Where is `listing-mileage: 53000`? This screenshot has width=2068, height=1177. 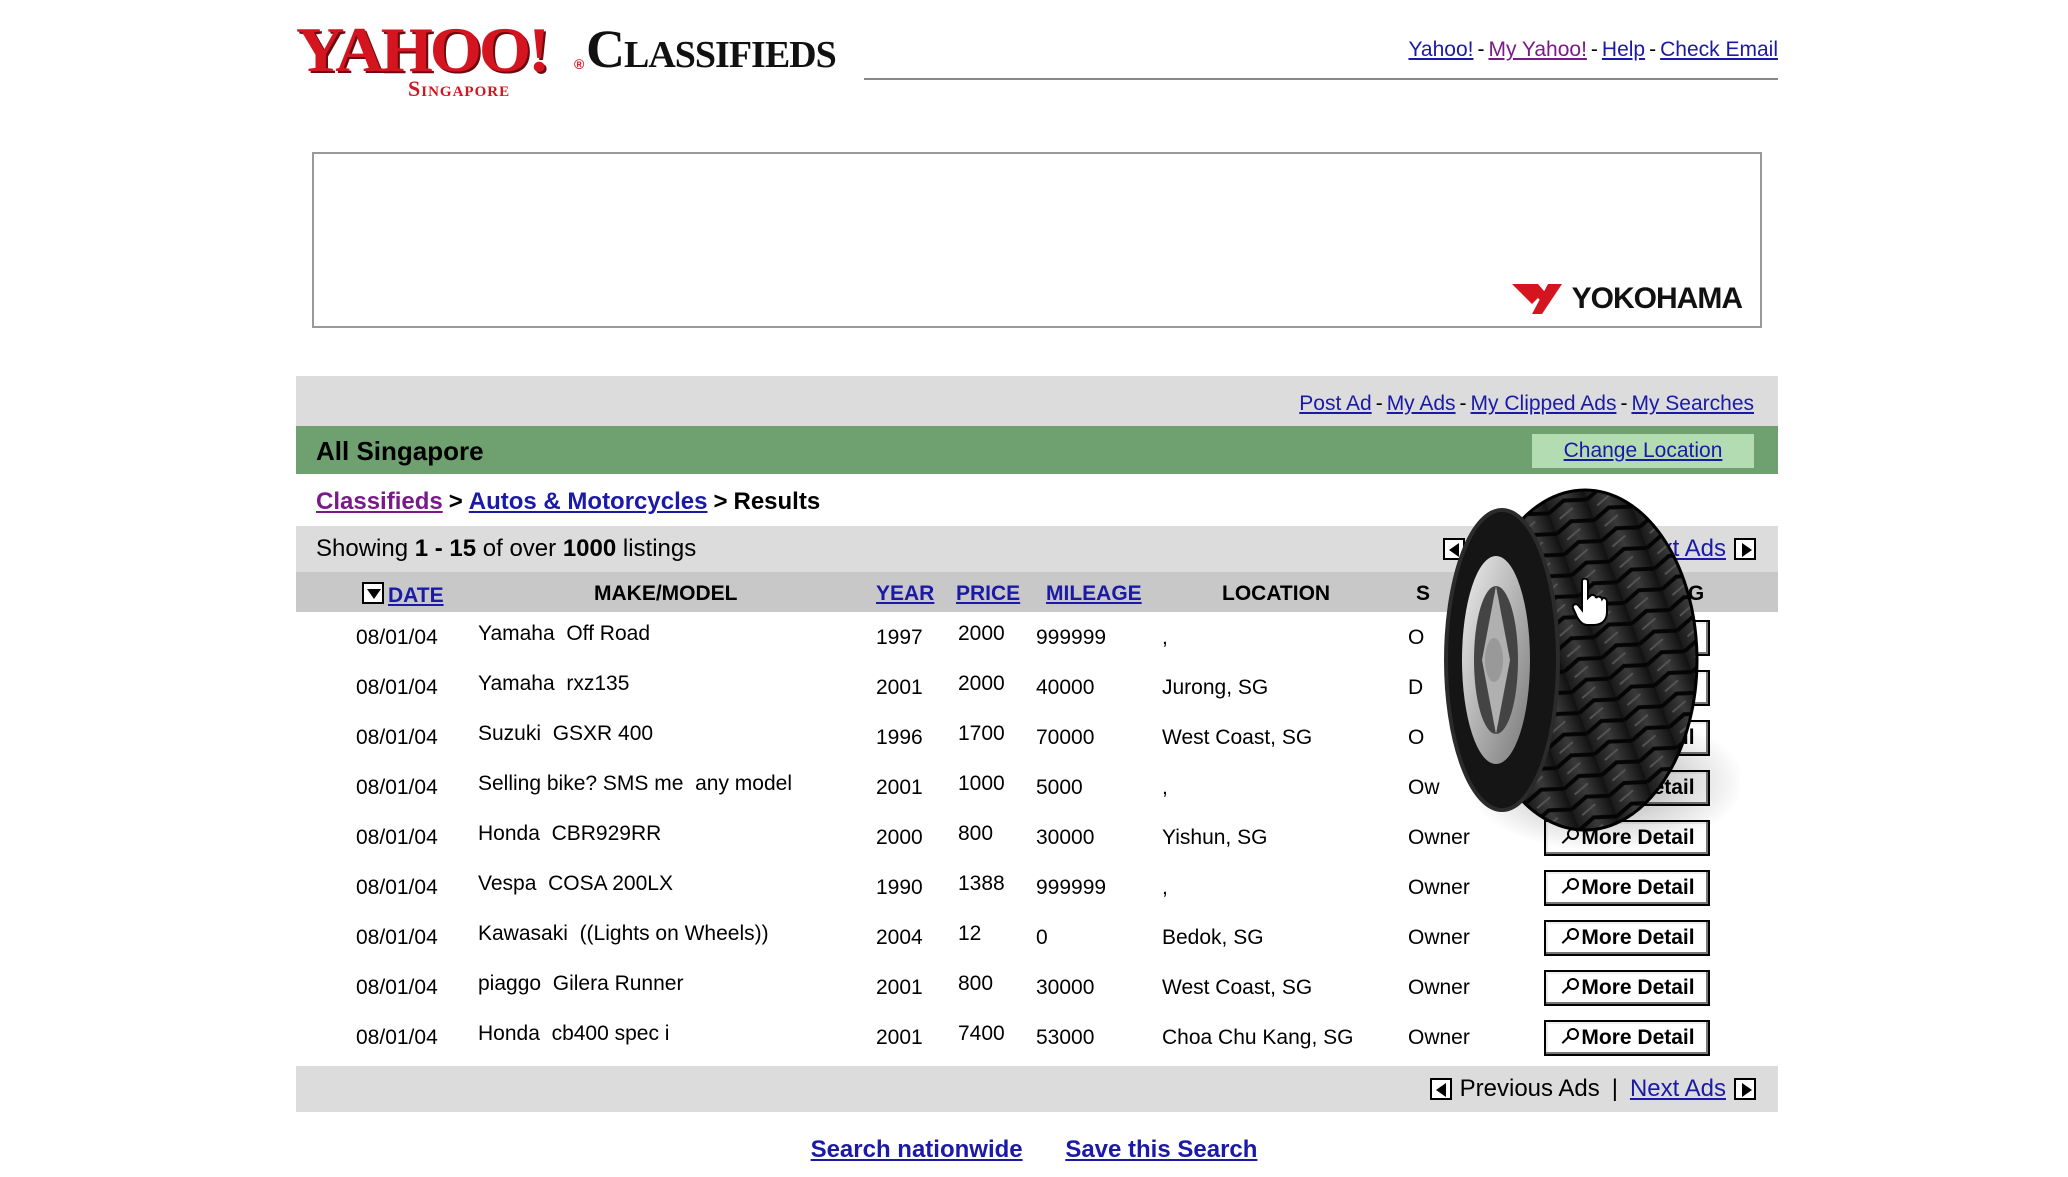
listing-mileage: 53000 is located at coordinates (1065, 1037).